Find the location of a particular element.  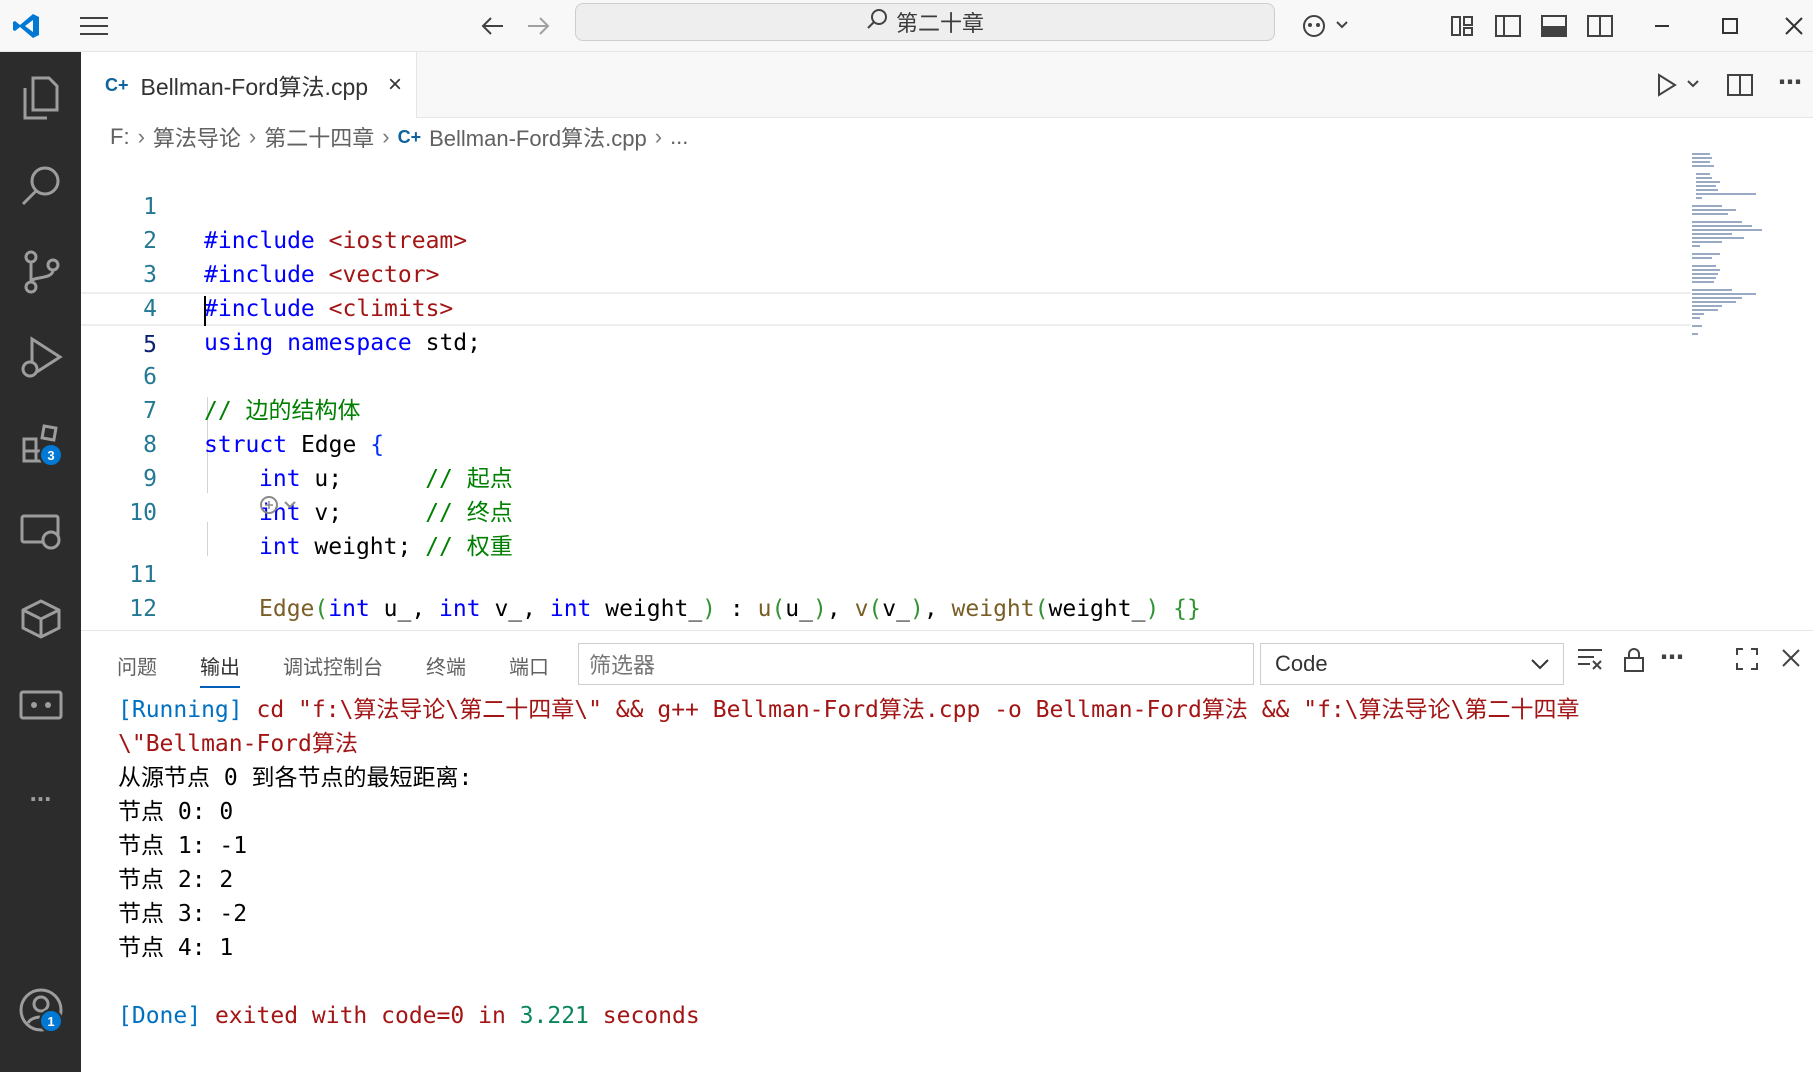

output-running-line-cont: \"Bellman-Ford算法 is located at coordinates (238, 744).